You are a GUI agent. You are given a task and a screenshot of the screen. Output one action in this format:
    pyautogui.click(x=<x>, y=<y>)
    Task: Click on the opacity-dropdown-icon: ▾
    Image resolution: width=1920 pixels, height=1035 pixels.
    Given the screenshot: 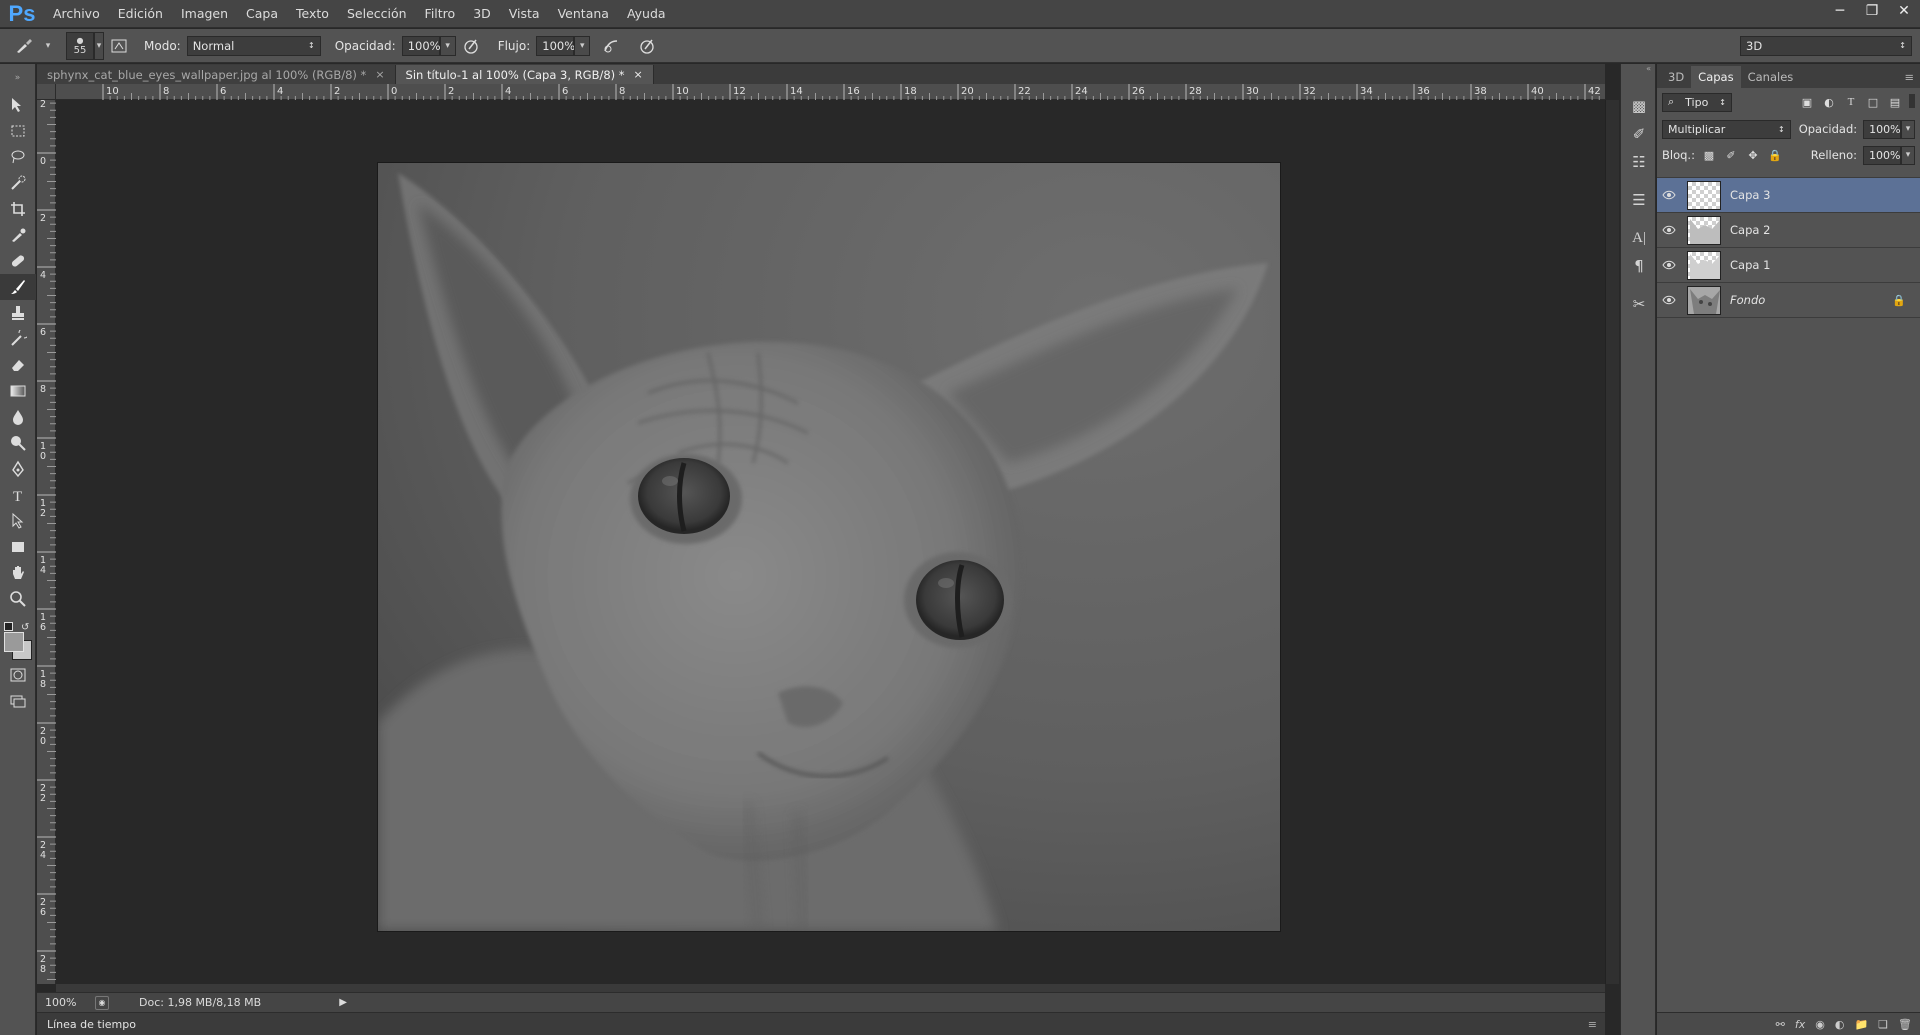 What is the action you would take?
    pyautogui.click(x=447, y=45)
    